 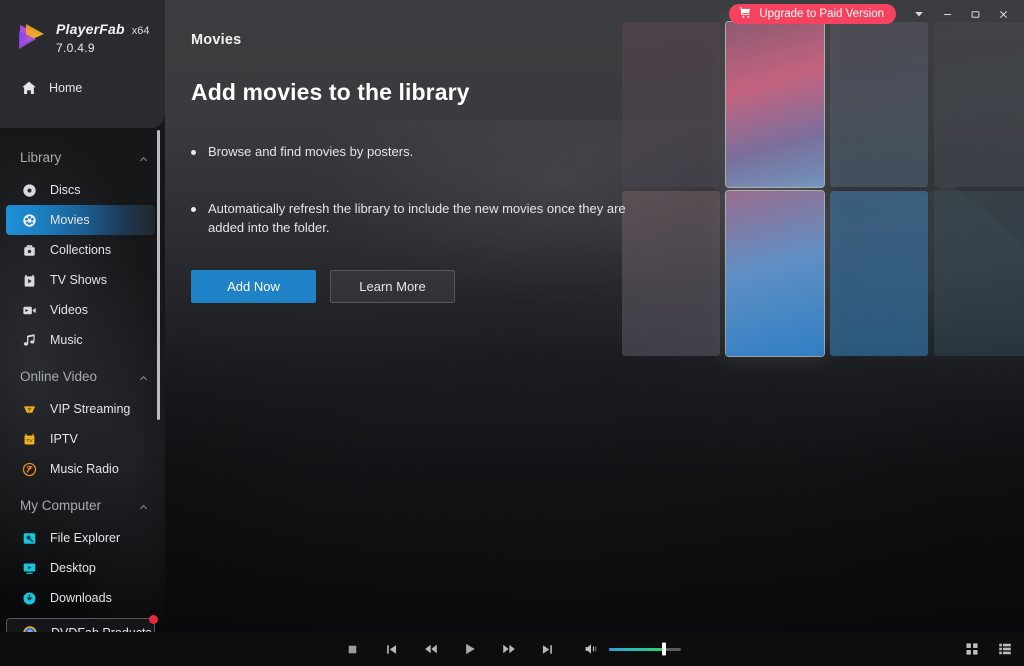 I want to click on sidebar-item-music-label: Music, so click(x=66, y=340).